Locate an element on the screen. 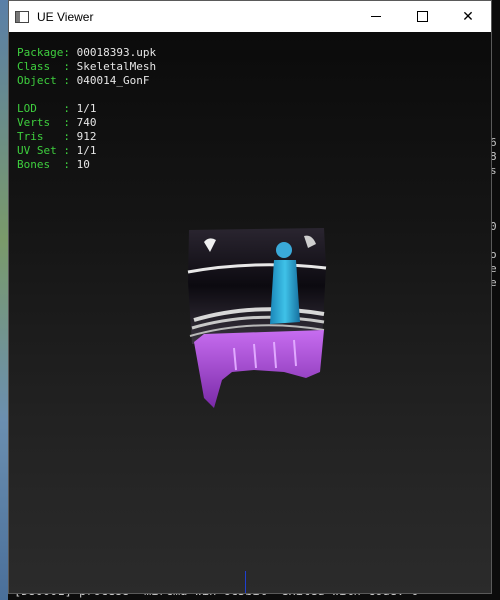  info-row-uvset: UV Set : 1/1 is located at coordinates (86, 151).